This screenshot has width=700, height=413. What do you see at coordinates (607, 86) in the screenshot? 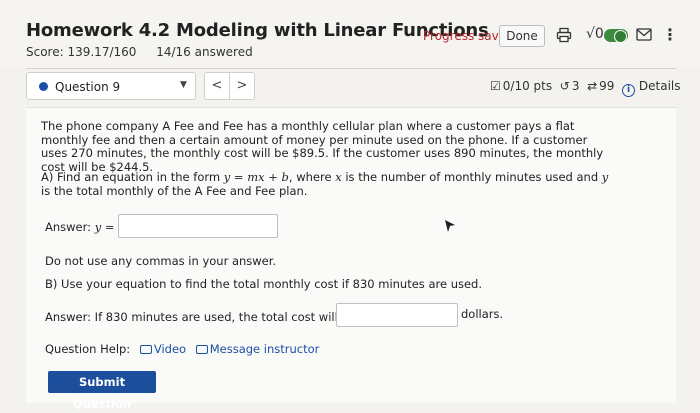
I see `attempts-count: 99` at bounding box center [607, 86].